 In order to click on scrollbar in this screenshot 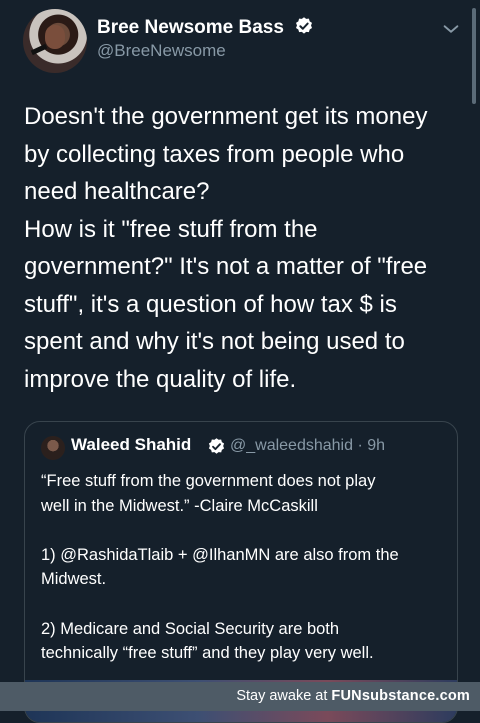, I will do `click(474, 56)`.